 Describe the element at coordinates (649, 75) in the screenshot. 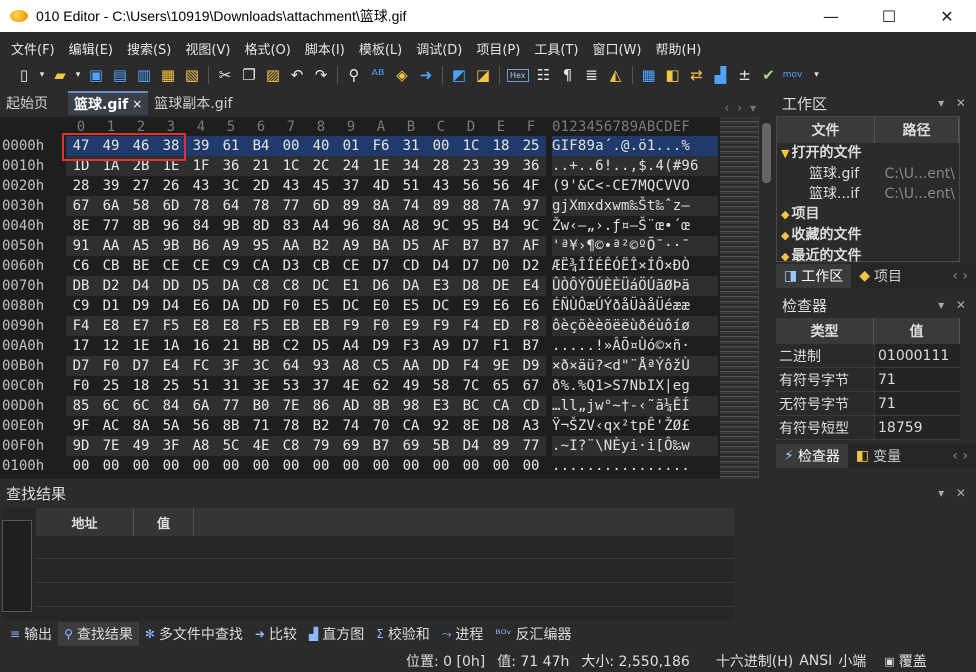

I see `calculator-icon: ▦` at that location.